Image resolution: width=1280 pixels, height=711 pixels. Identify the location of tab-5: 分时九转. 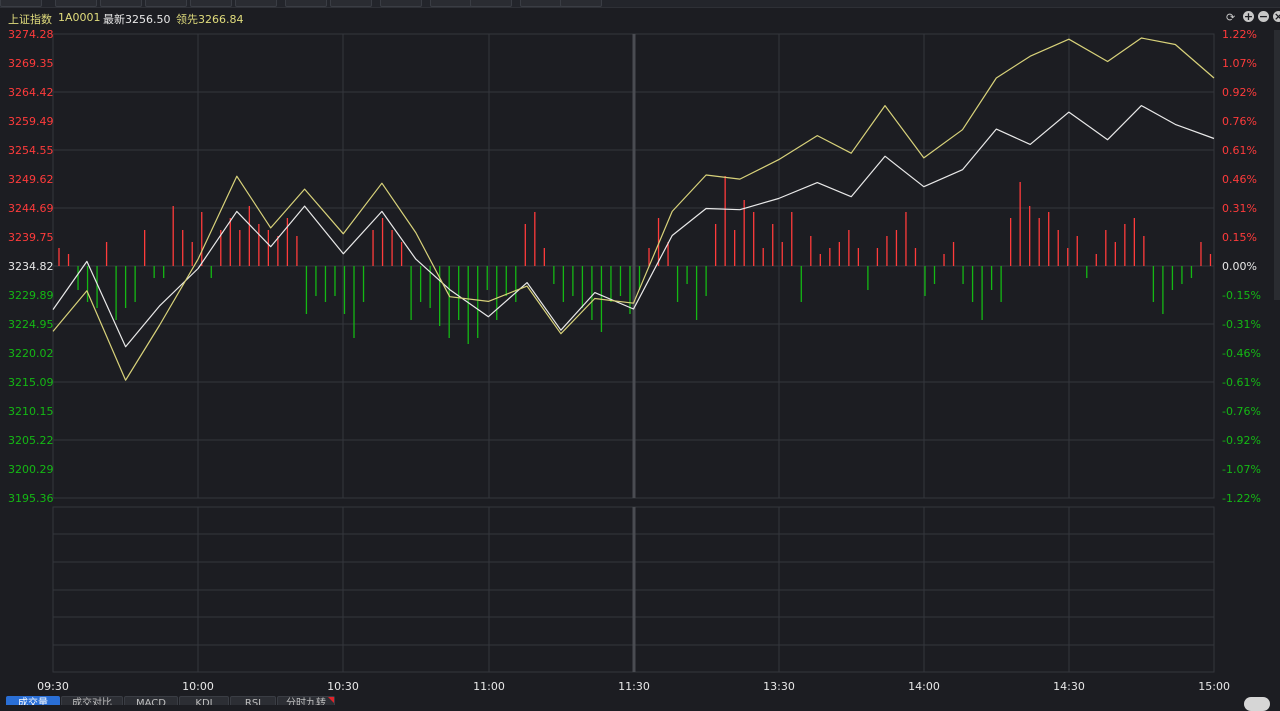
(306, 700).